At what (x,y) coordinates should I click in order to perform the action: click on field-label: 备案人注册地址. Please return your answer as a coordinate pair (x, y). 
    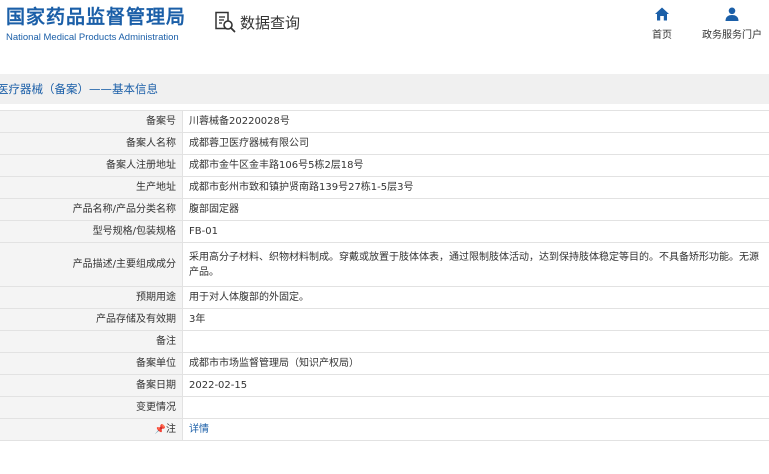
    Looking at the image, I should click on (91, 165).